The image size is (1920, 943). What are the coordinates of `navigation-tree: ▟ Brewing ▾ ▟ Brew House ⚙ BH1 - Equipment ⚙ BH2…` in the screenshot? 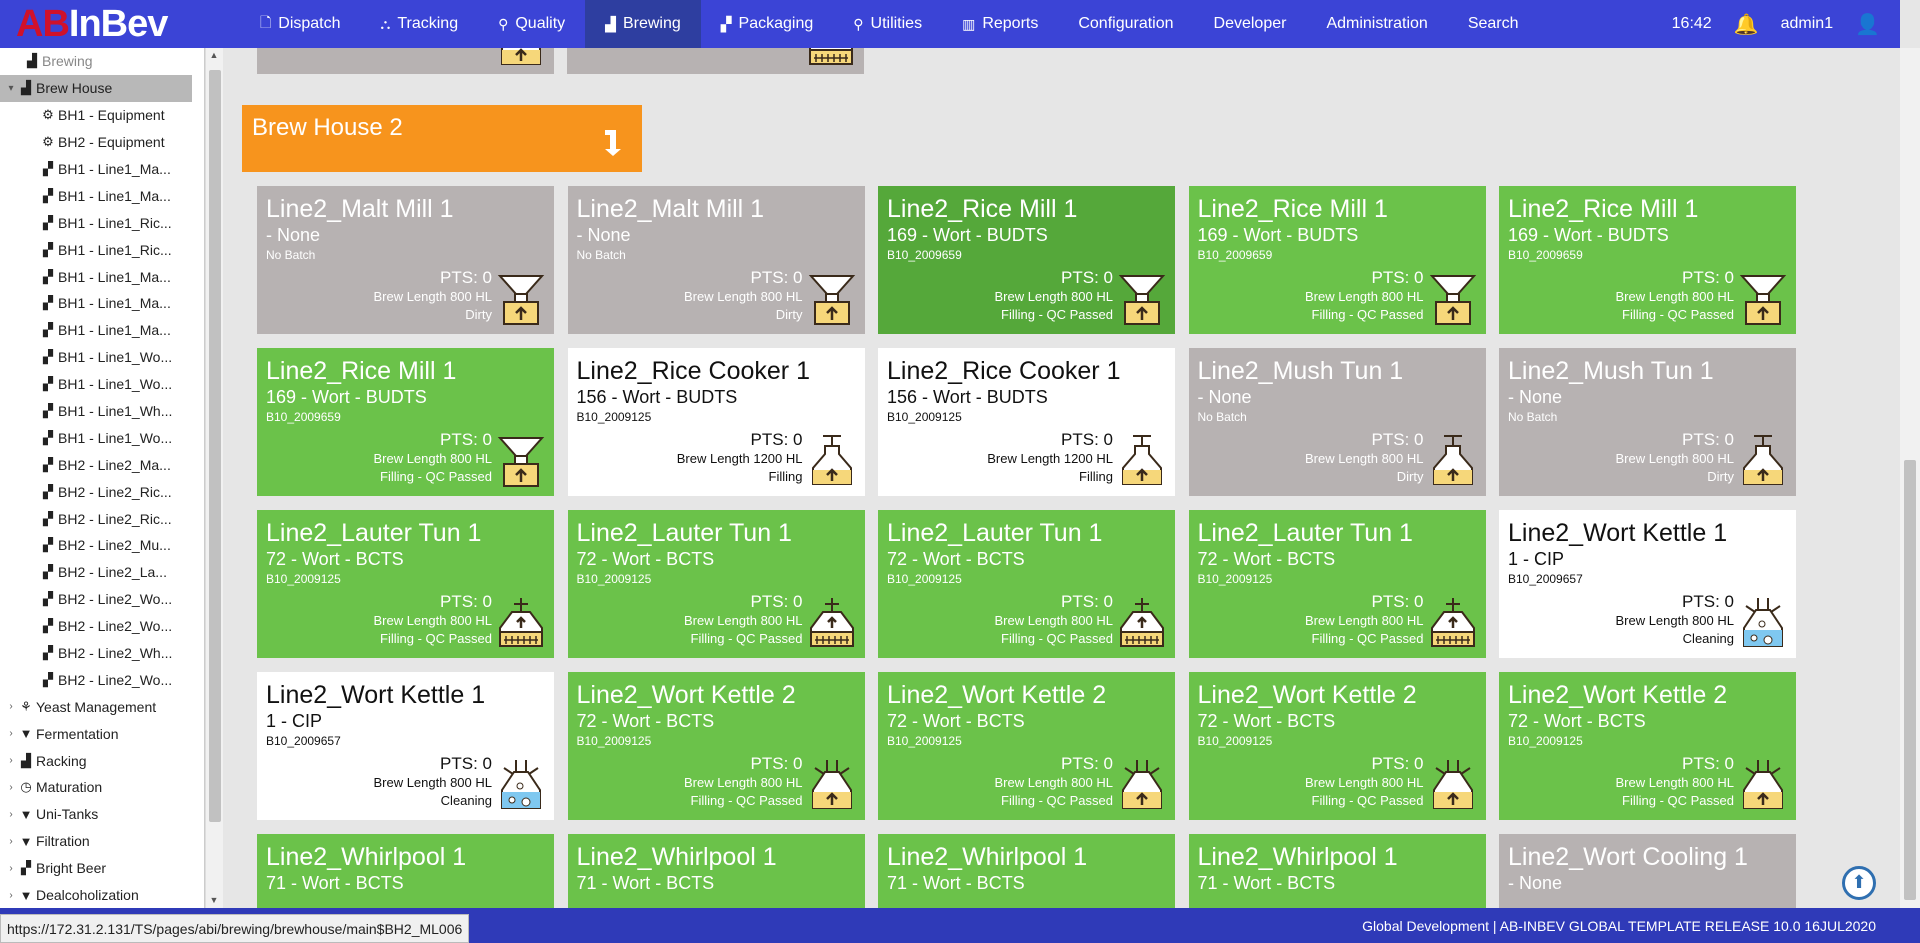 It's located at (100, 478).